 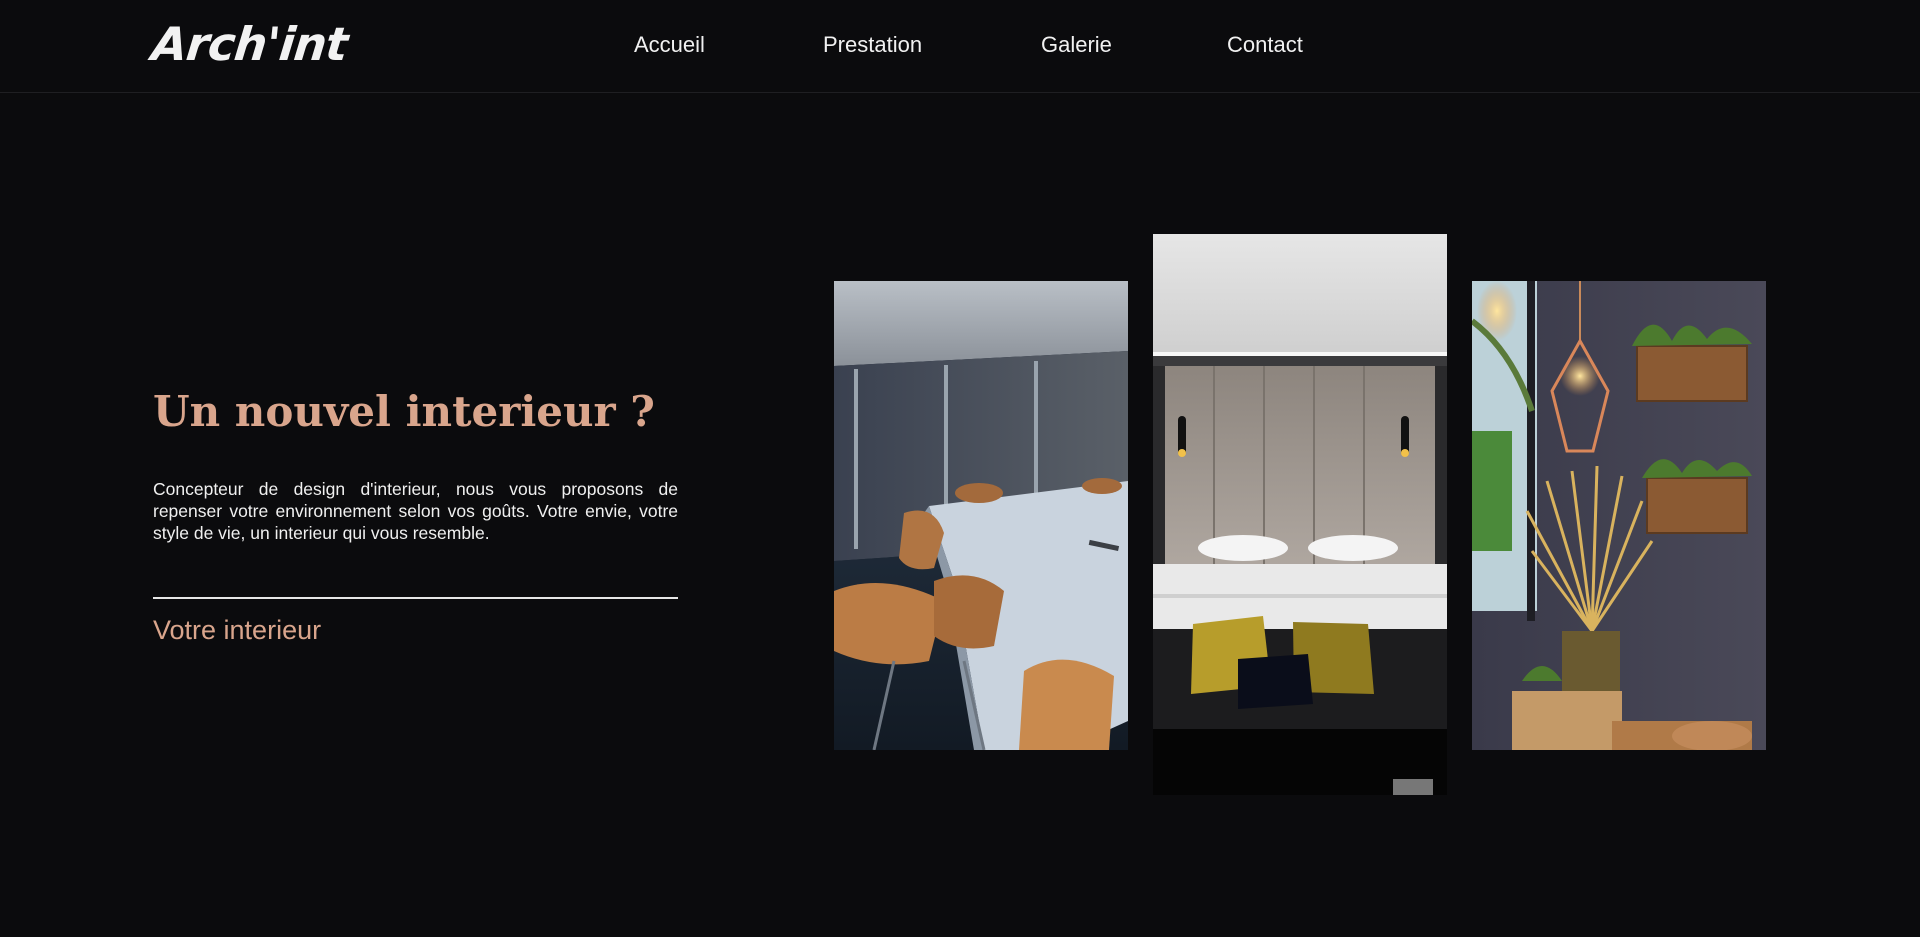 What do you see at coordinates (981, 515) in the screenshot?
I see `gallery-photo-meeting-room` at bounding box center [981, 515].